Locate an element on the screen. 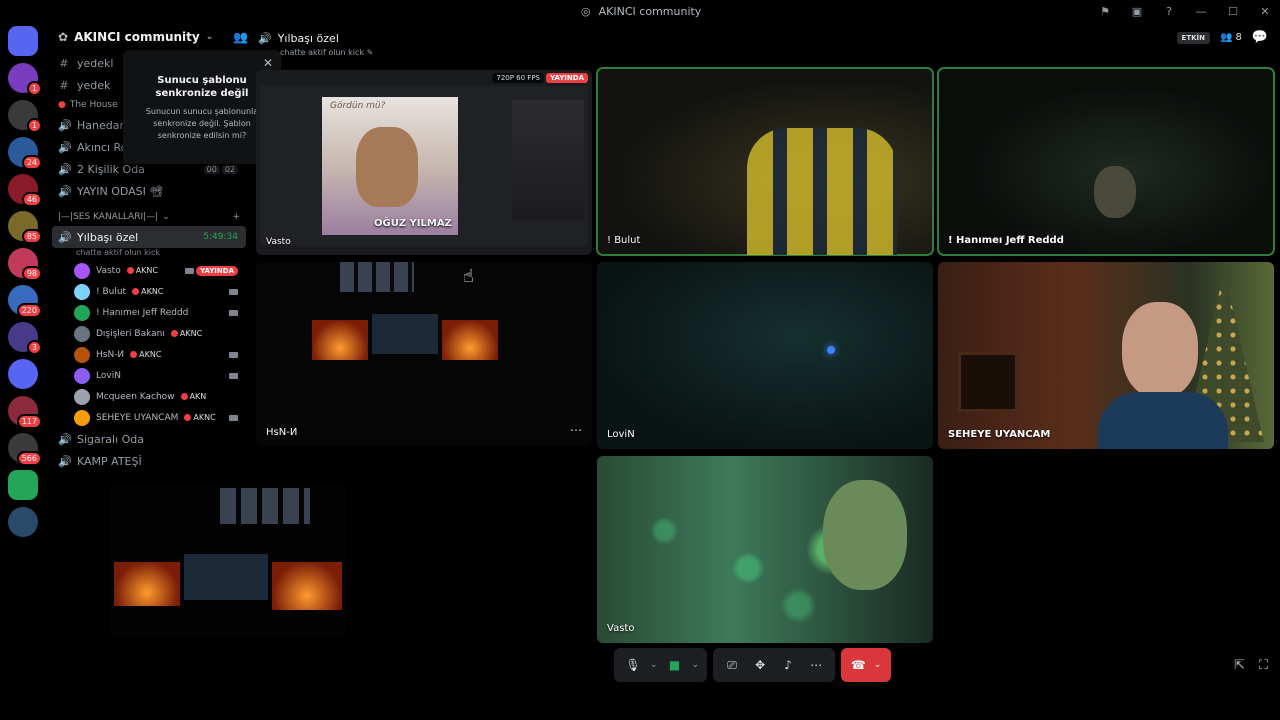 The height and width of the screenshot is (720, 1280). hand-cursor-icon: ☝ is located at coordinates (468, 276).